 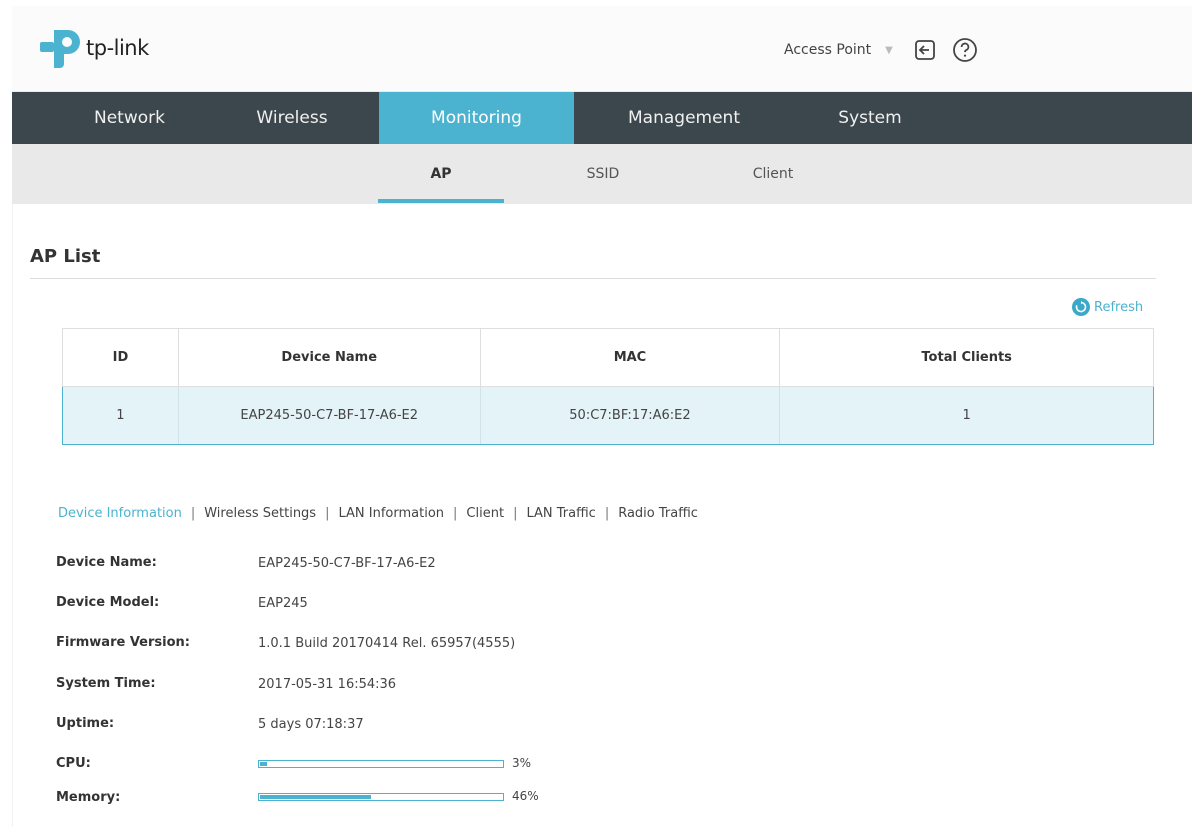 What do you see at coordinates (485, 513) in the screenshot?
I see `tab-client: Client` at bounding box center [485, 513].